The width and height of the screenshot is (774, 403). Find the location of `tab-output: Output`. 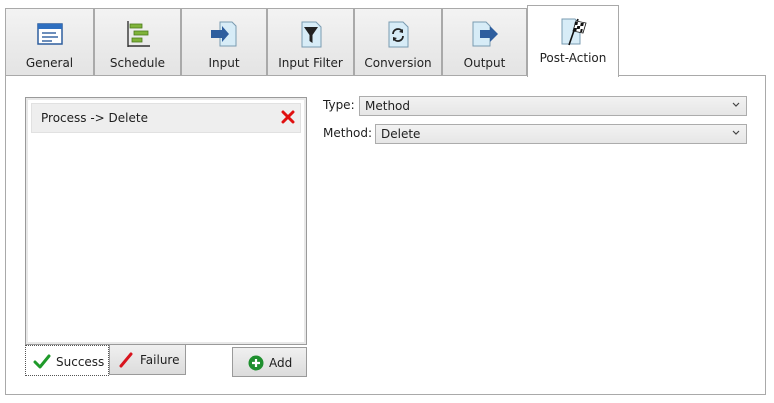

tab-output: Output is located at coordinates (484, 42).